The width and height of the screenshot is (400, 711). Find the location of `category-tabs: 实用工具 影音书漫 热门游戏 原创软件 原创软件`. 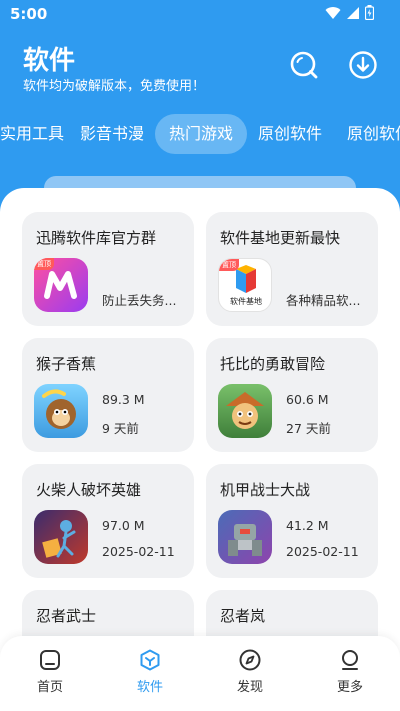

category-tabs: 实用工具 影音书漫 热门游戏 原创软件 原创软件 is located at coordinates (200, 136).